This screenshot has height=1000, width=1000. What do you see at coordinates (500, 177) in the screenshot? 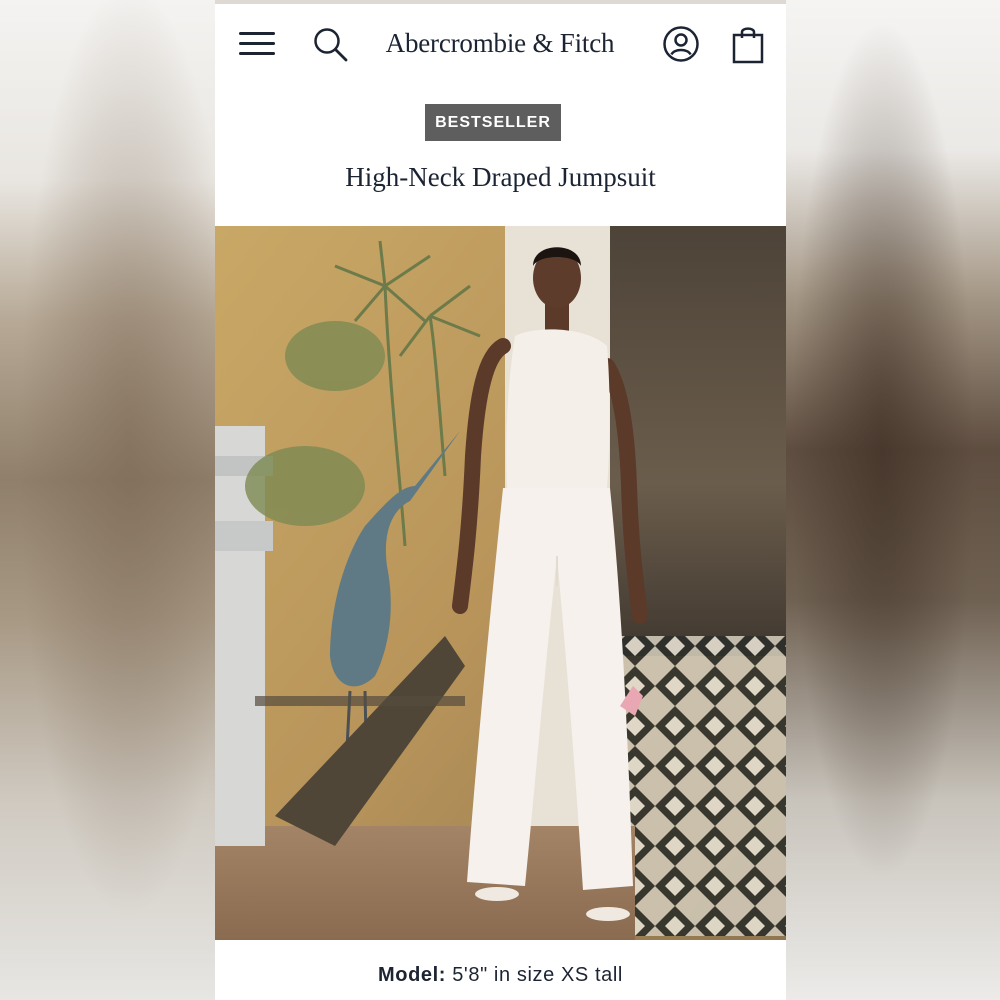
I see `product-title: High-Neck Draped Jumpsuit` at bounding box center [500, 177].